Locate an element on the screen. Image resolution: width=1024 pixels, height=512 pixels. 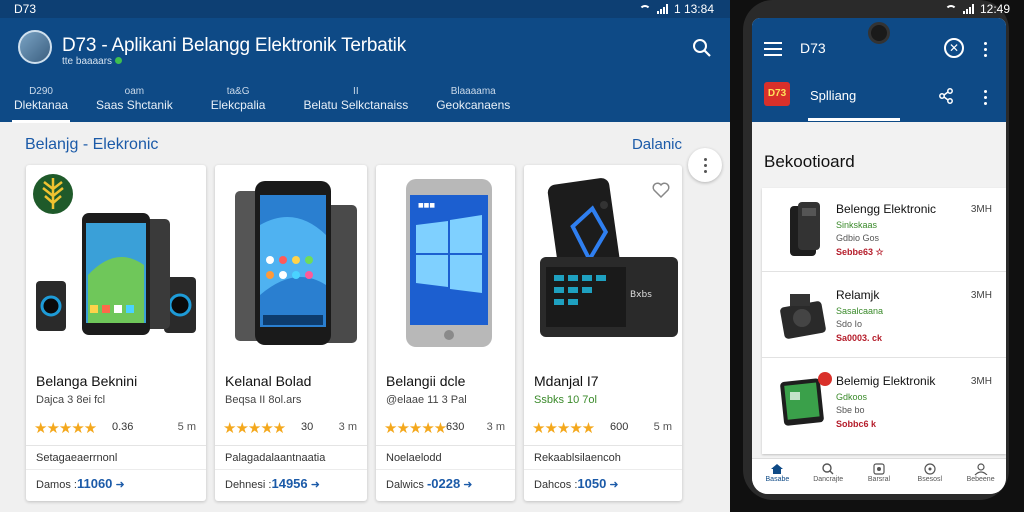
star-rating-icon: ★★★★★ is located at coordinates (65, 428).